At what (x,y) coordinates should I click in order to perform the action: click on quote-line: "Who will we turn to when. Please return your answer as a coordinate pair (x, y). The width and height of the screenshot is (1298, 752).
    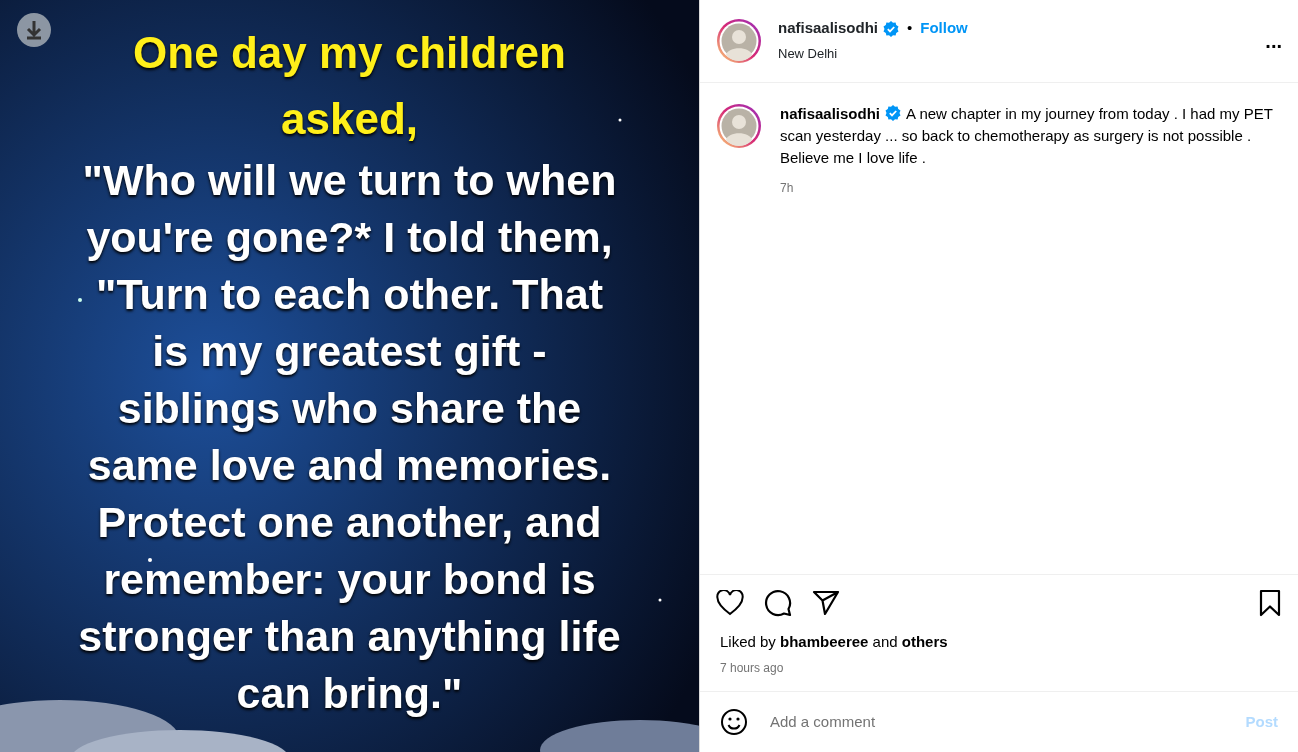
    Looking at the image, I should click on (349, 180).